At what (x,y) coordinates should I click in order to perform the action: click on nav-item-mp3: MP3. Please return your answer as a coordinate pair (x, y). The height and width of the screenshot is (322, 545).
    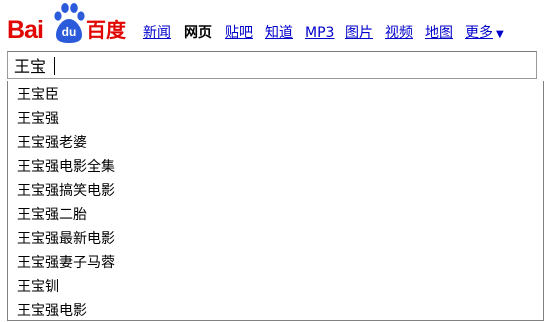
    Looking at the image, I should click on (319, 33).